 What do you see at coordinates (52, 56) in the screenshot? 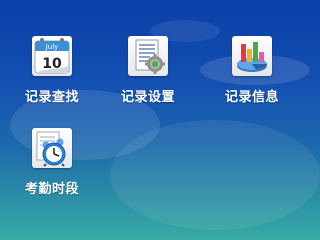
I see `calendar-icon: July 10` at bounding box center [52, 56].